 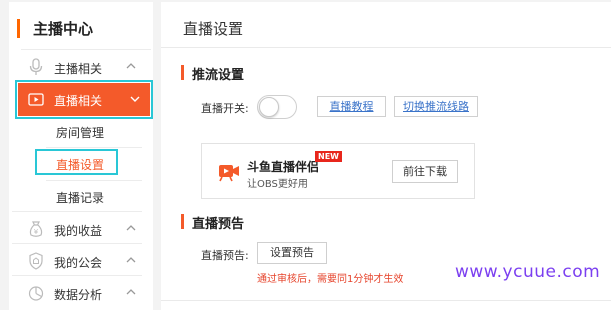 What do you see at coordinates (80, 197) in the screenshot?
I see `submenu-live-records: 直播记录` at bounding box center [80, 197].